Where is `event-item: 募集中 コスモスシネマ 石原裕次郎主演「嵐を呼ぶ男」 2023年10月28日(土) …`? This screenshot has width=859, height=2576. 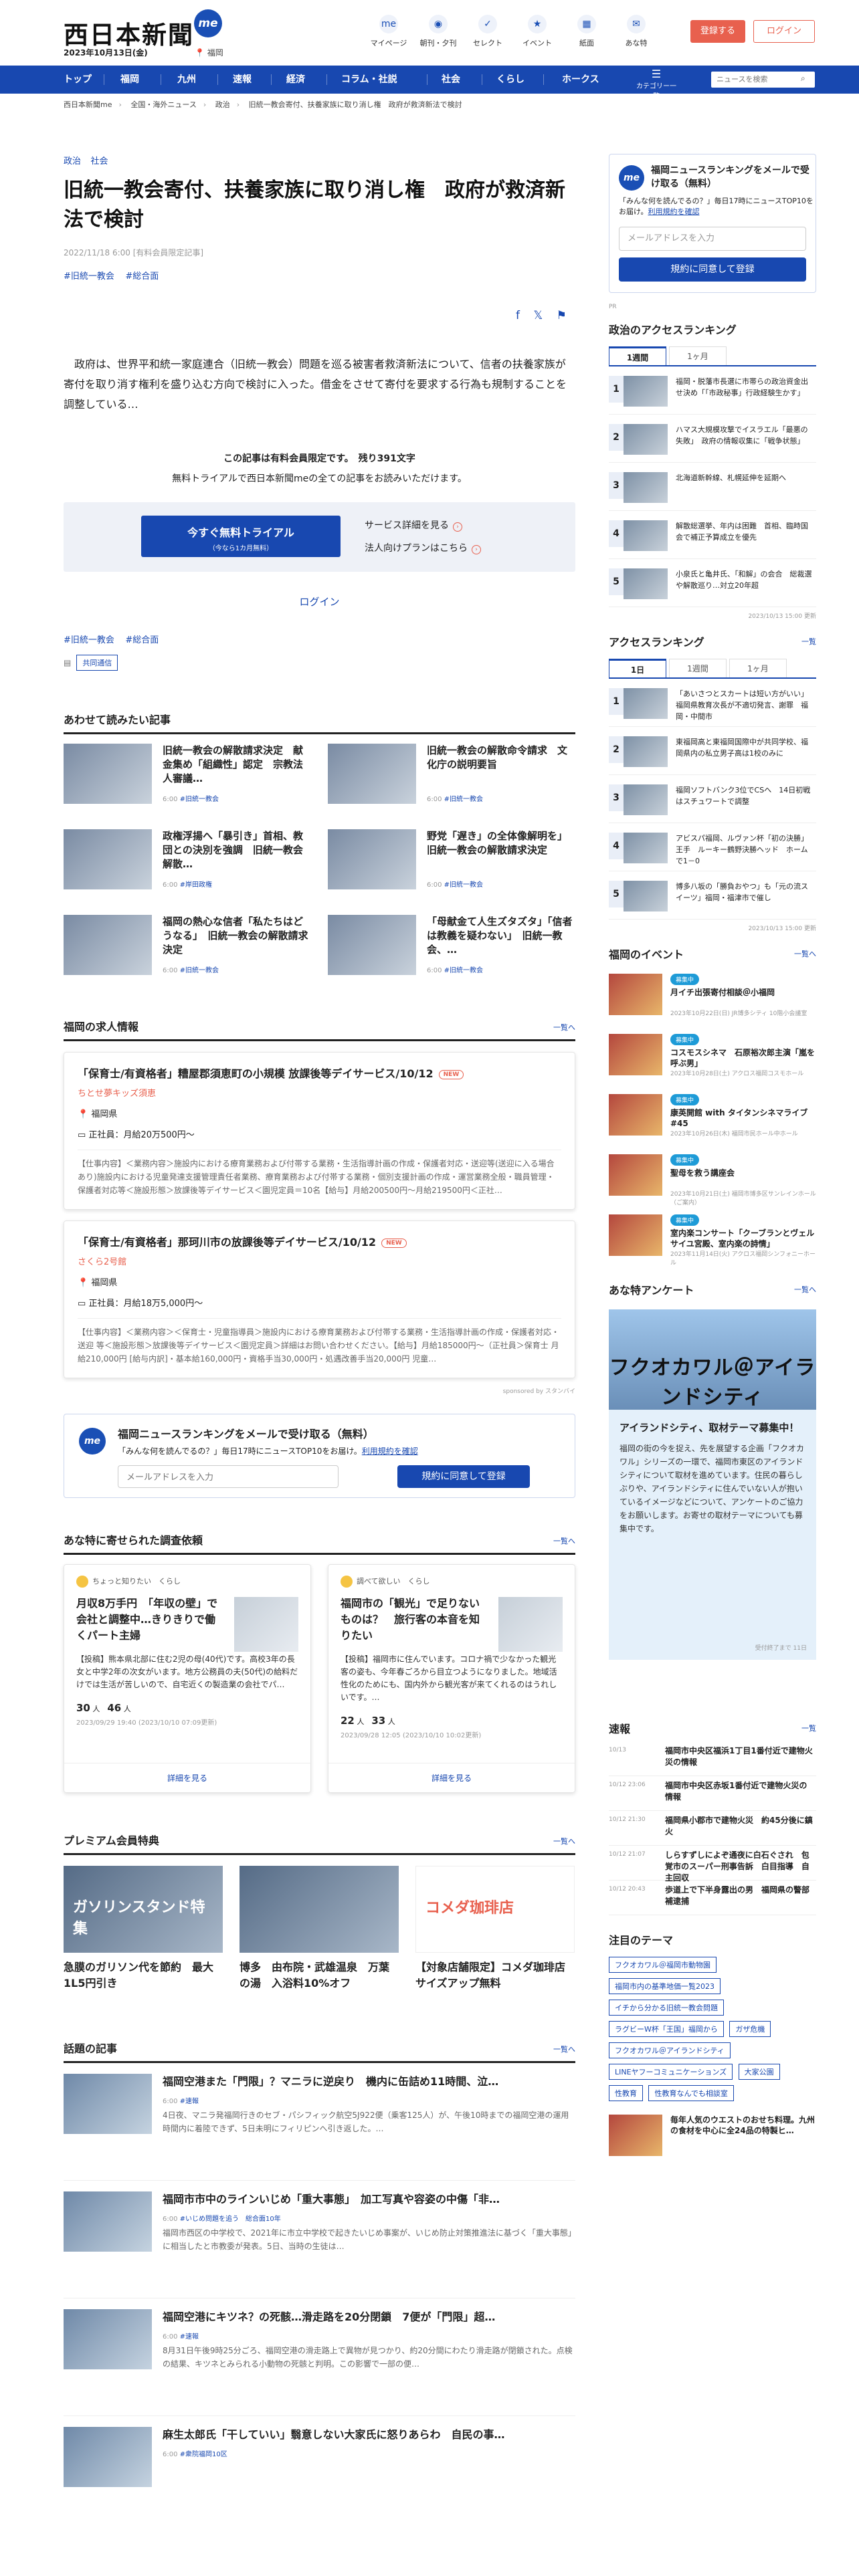 event-item: 募集中 コスモスシネマ 石原裕次郎主演「嵐を呼ぶ男」 2023年10月28日(土) … is located at coordinates (713, 1060).